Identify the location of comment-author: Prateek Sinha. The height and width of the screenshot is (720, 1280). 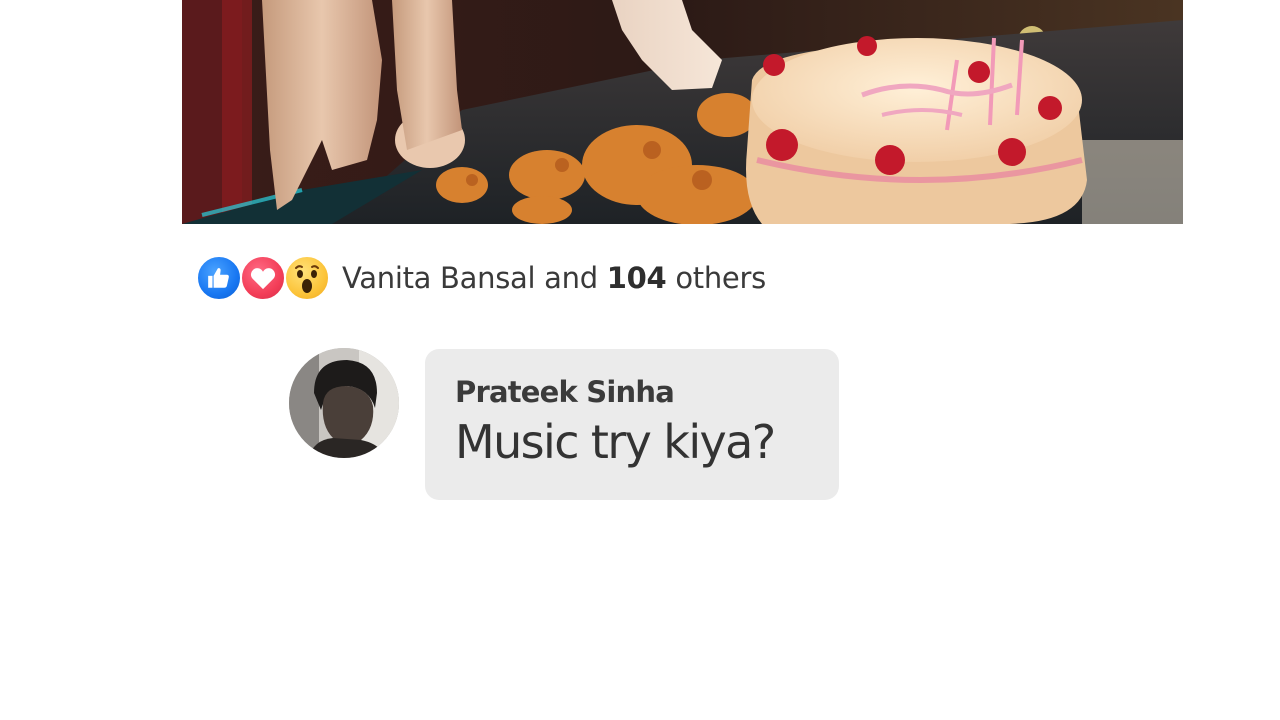
(647, 392).